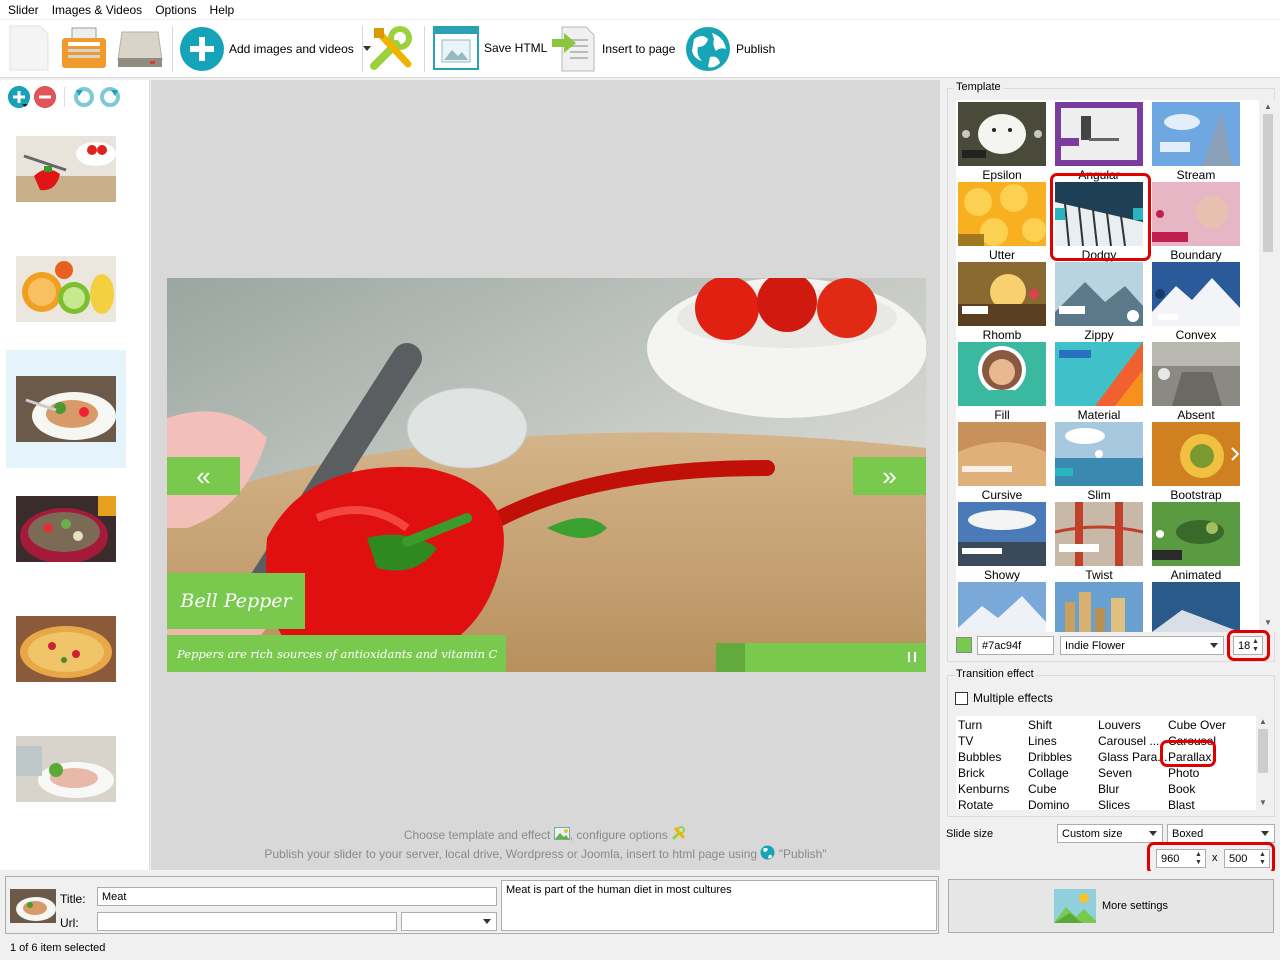 This screenshot has height=960, width=1280. What do you see at coordinates (1002, 302) in the screenshot?
I see `template-rhomb: Rhomb` at bounding box center [1002, 302].